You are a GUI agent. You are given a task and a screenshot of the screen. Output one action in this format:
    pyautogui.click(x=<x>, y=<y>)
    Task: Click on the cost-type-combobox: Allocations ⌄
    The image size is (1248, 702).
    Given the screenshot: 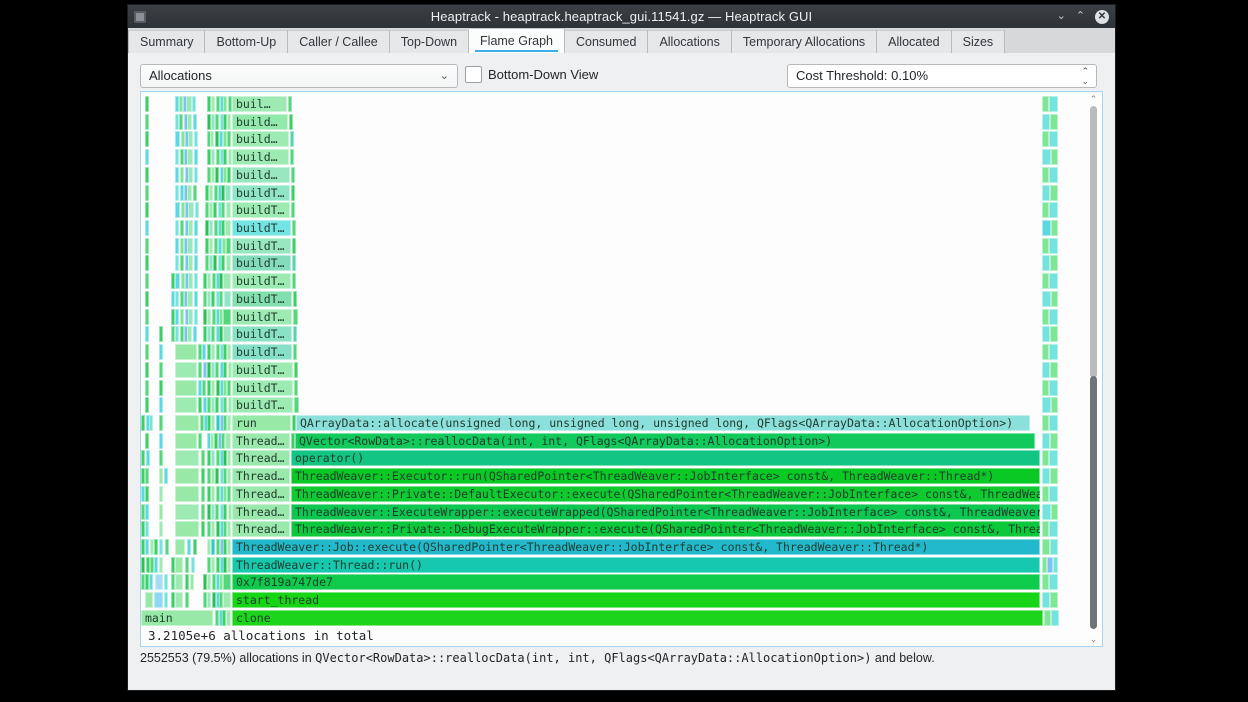 What is the action you would take?
    pyautogui.click(x=299, y=76)
    